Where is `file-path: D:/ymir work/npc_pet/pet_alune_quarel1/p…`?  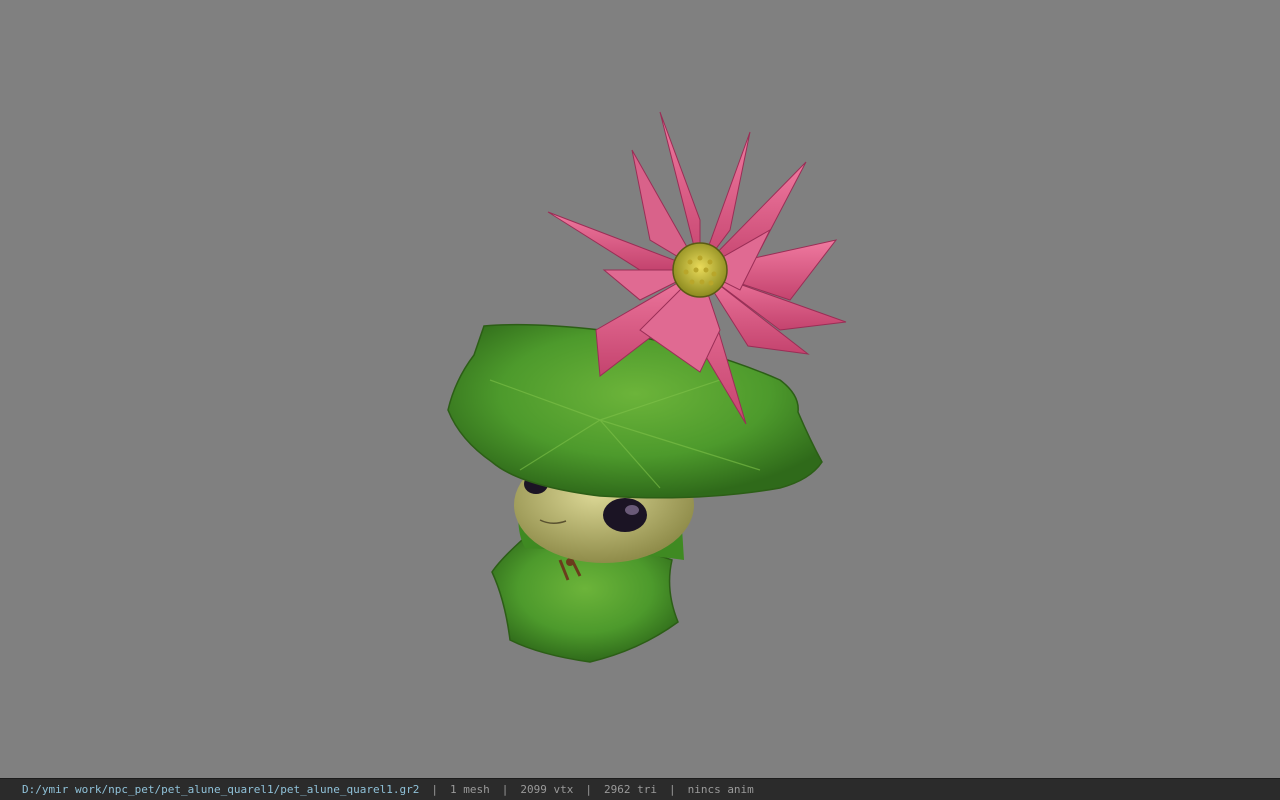 file-path: D:/ymir work/npc_pet/pet_alune_quarel1/p… is located at coordinates (221, 789).